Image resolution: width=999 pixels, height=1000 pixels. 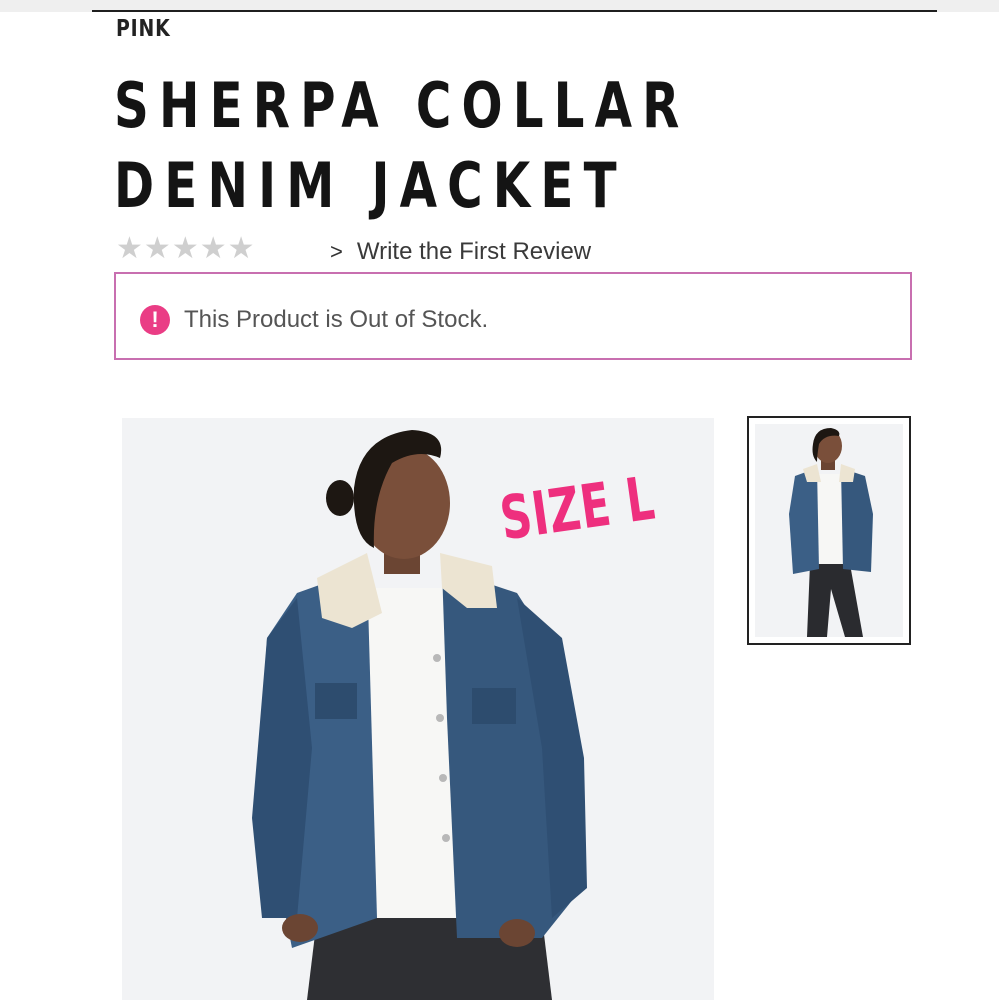 I want to click on product-thumbnail, so click(x=829, y=530).